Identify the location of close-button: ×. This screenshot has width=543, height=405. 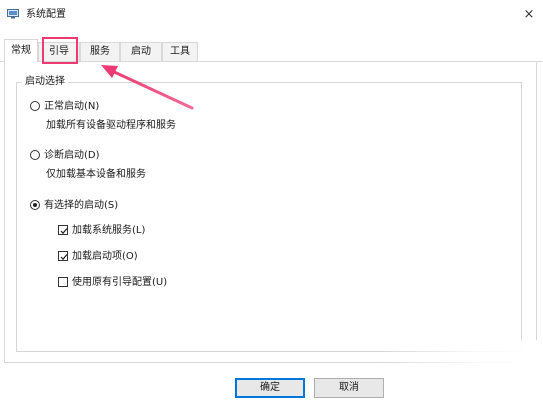
(529, 15).